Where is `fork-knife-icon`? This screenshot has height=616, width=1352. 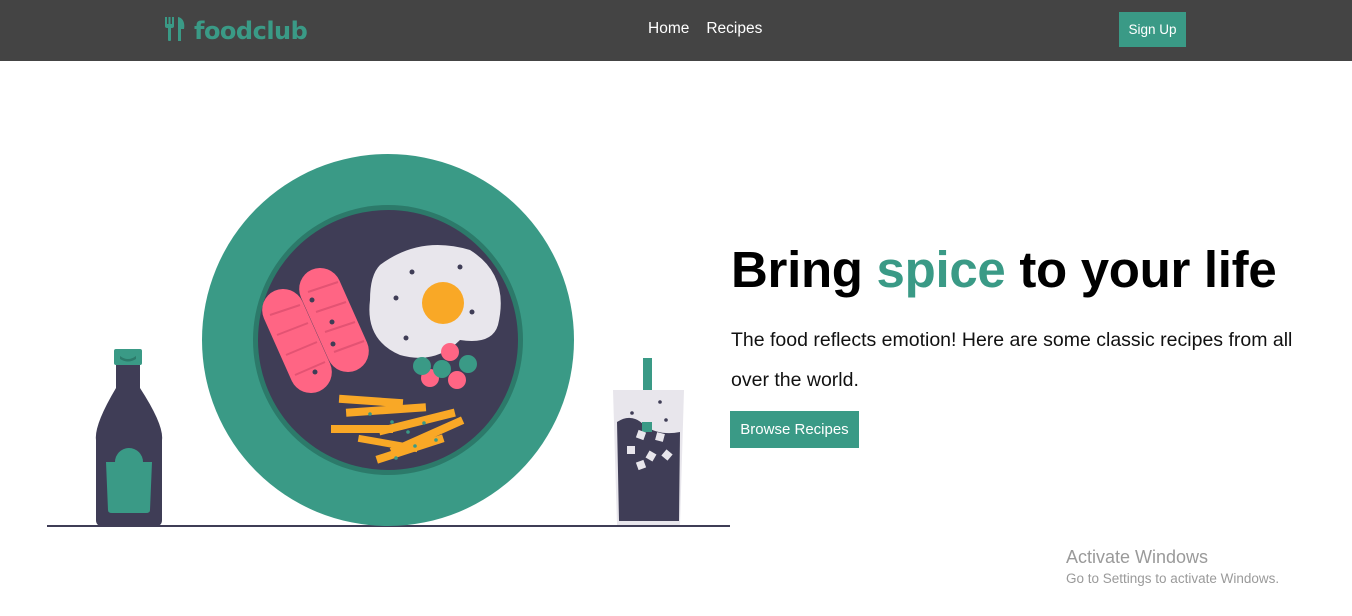
fork-knife-icon is located at coordinates (175, 31).